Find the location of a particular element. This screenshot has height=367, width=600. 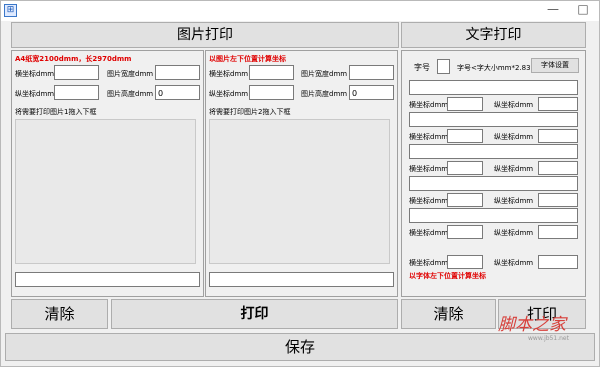

image2-drop-label: 将需要打印图片2拖入下框 is located at coordinates (250, 112).